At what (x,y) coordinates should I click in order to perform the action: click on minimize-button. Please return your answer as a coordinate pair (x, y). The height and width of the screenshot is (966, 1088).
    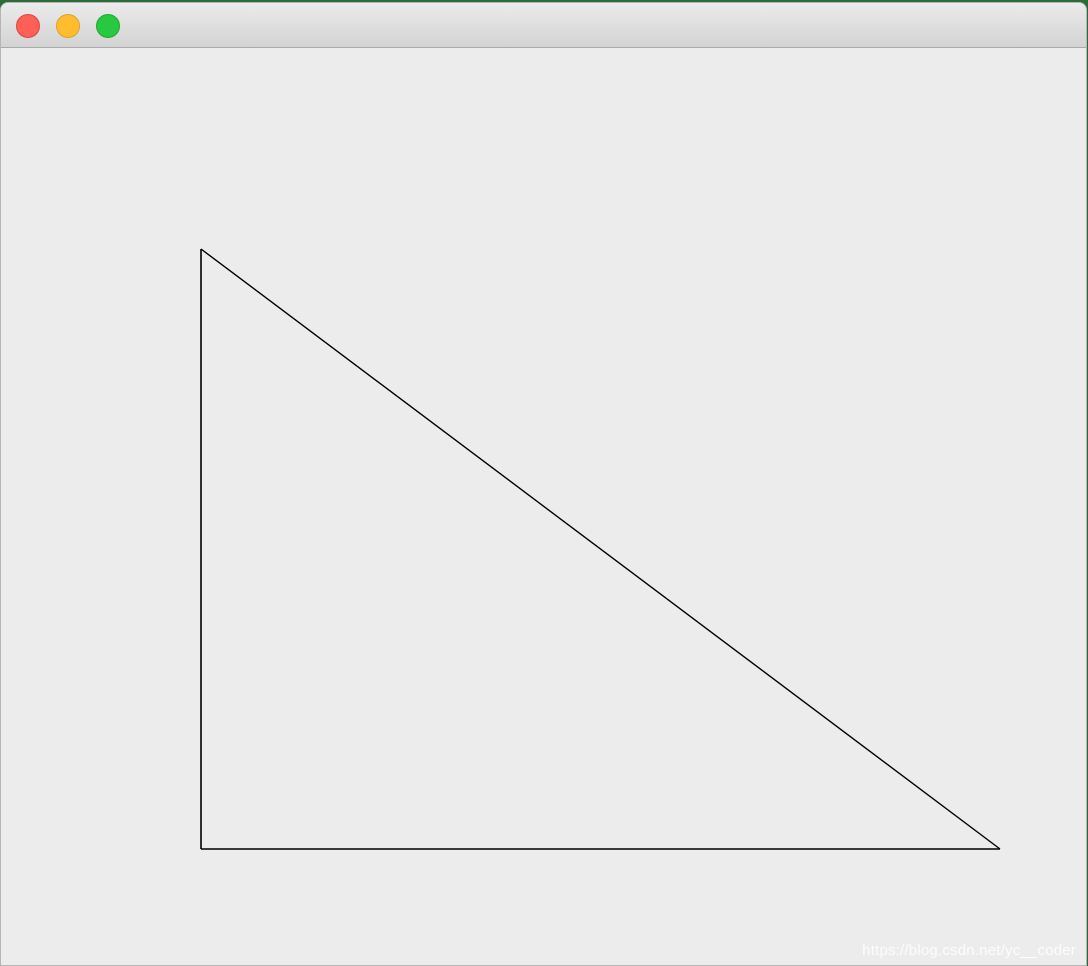
    Looking at the image, I should click on (68, 26).